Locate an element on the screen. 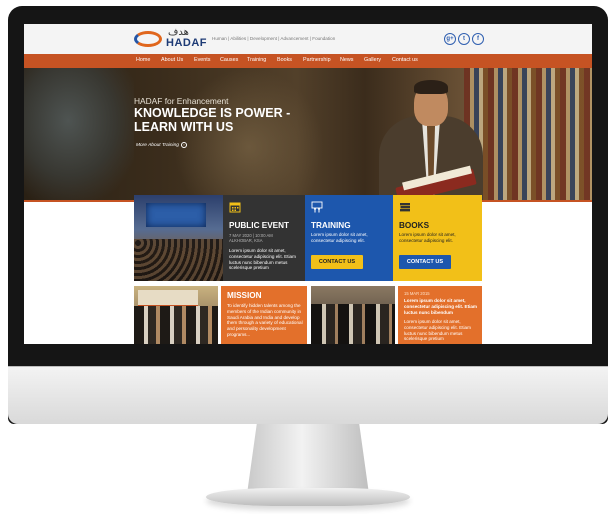 The width and height of the screenshot is (616, 514). mission-photo is located at coordinates (176, 315).